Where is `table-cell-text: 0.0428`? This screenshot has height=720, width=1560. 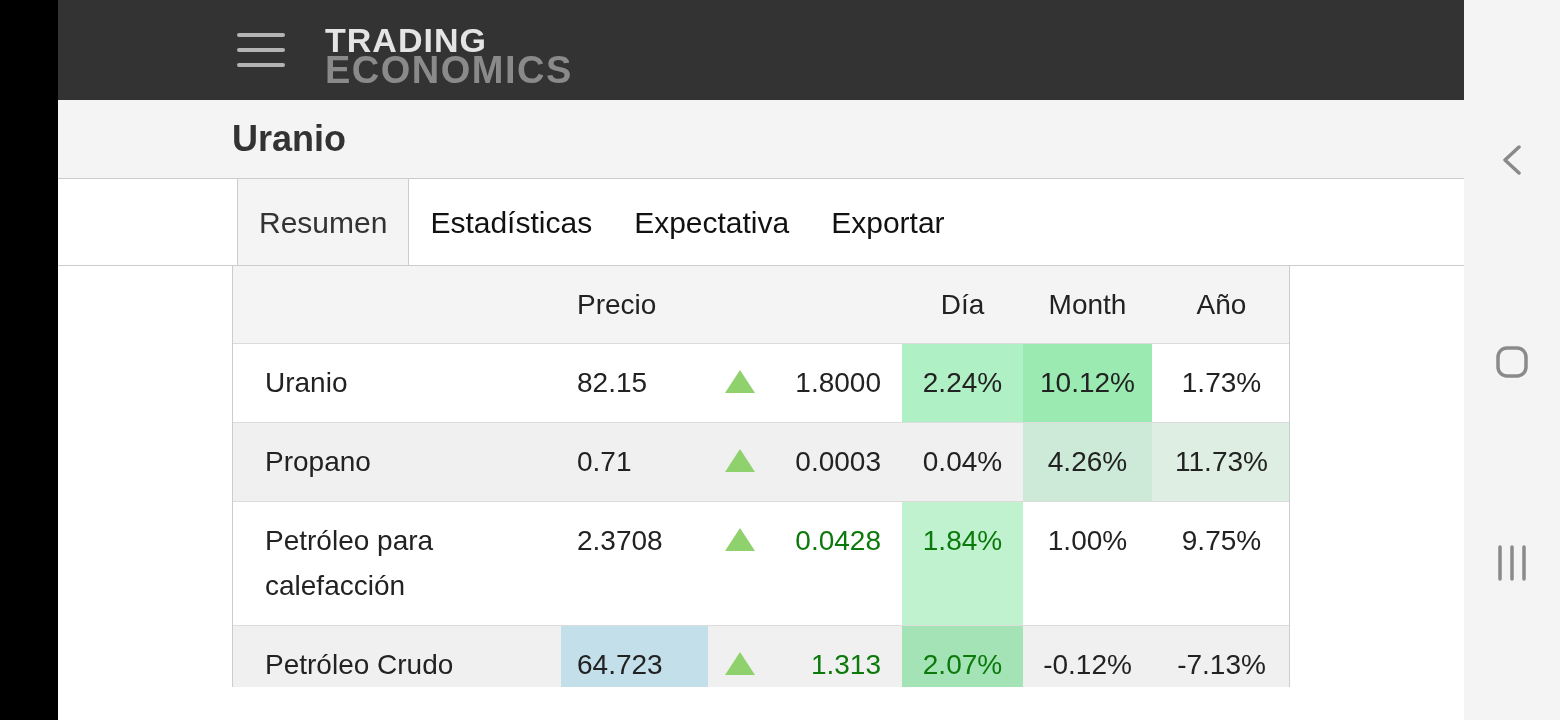 table-cell-text: 0.0428 is located at coordinates (838, 541).